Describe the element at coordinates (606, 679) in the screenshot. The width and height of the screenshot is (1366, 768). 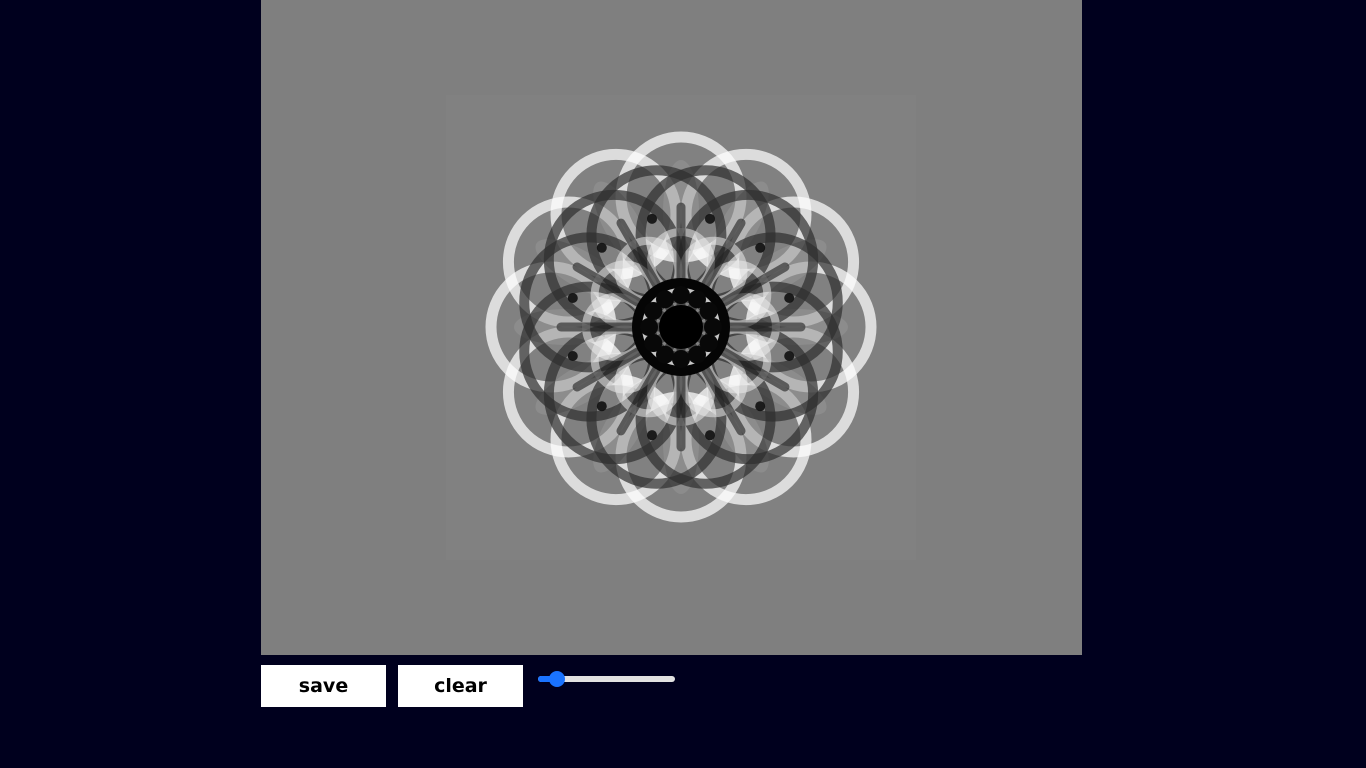
I see `brush-size-slider` at that location.